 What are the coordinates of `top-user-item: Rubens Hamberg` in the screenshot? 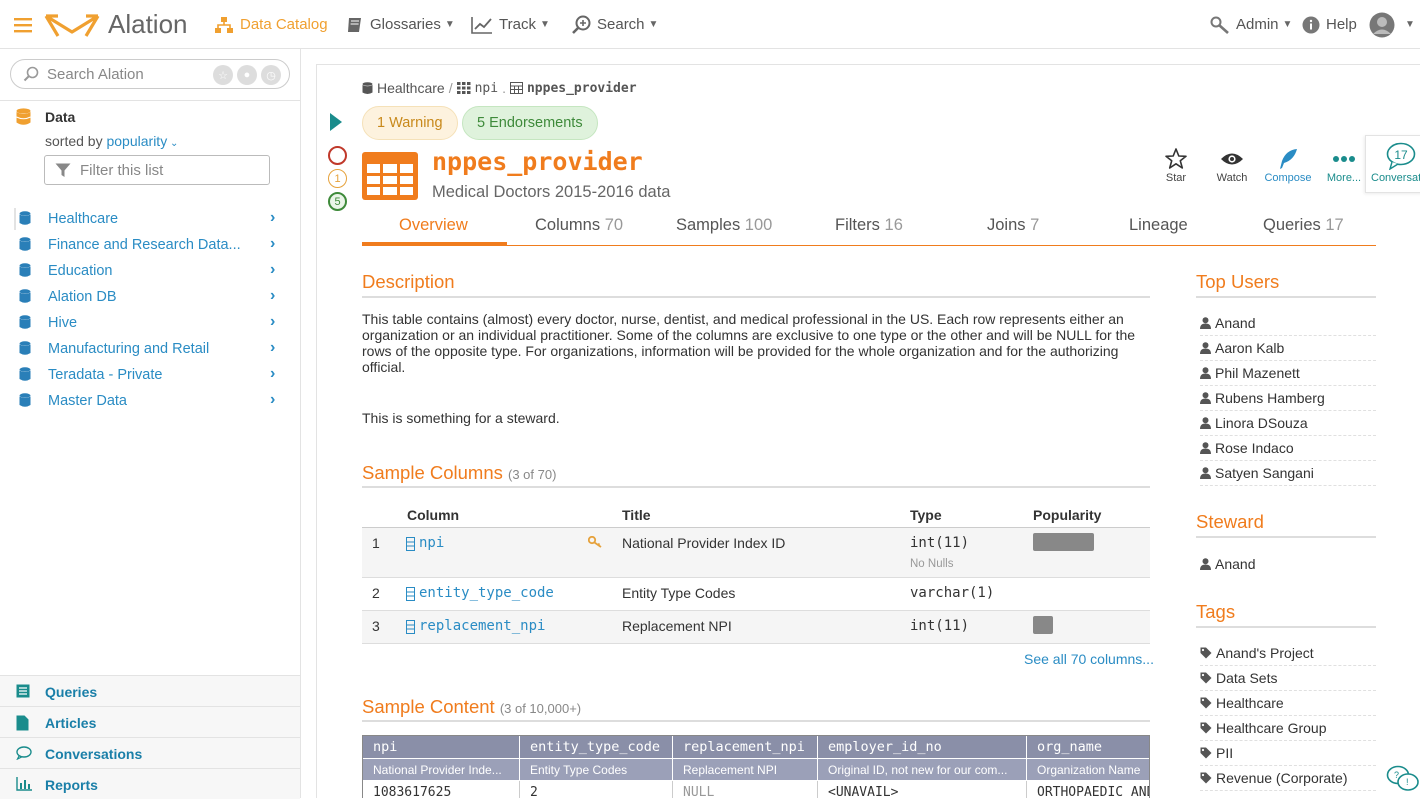 It's located at (1288, 398).